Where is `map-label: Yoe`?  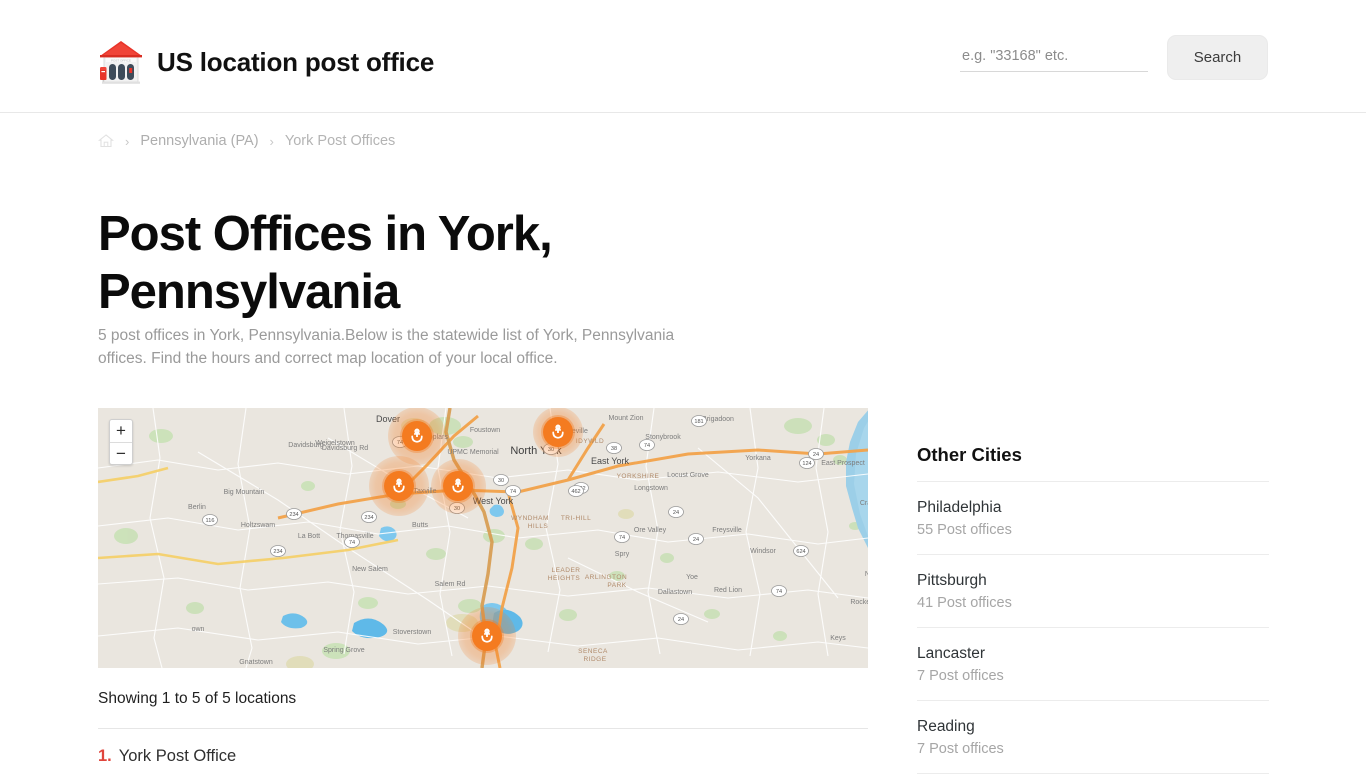
map-label: Yoe is located at coordinates (692, 577).